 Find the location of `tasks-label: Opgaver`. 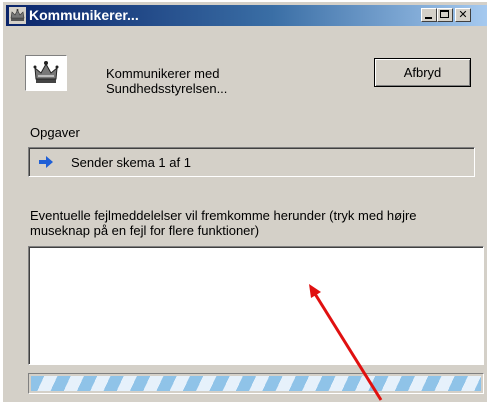

tasks-label: Opgaver is located at coordinates (55, 132).